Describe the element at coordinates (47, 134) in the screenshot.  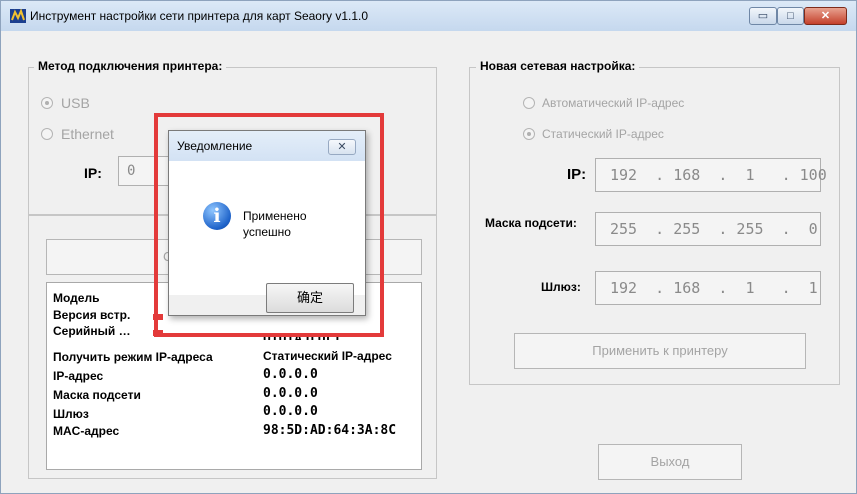
I see `ethernet-radio` at that location.